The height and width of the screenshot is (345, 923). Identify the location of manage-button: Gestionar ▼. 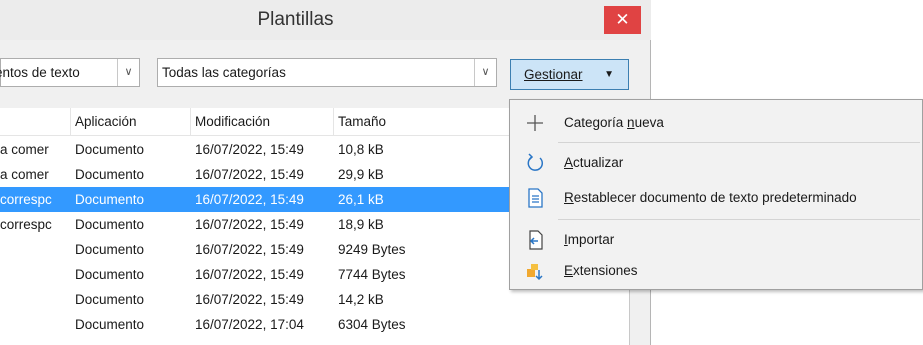
(569, 74).